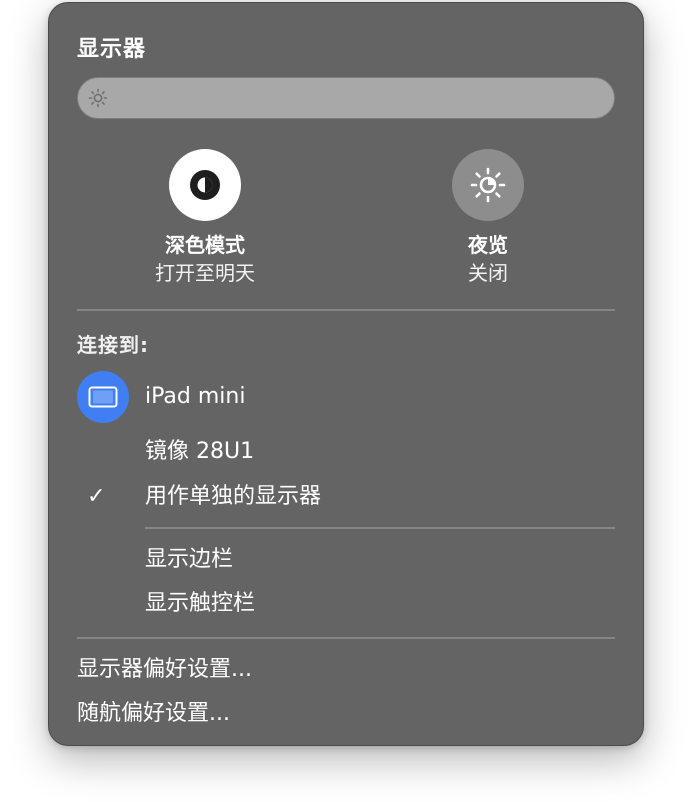 This screenshot has height=802, width=692. I want to click on ipad-icon, so click(103, 397).